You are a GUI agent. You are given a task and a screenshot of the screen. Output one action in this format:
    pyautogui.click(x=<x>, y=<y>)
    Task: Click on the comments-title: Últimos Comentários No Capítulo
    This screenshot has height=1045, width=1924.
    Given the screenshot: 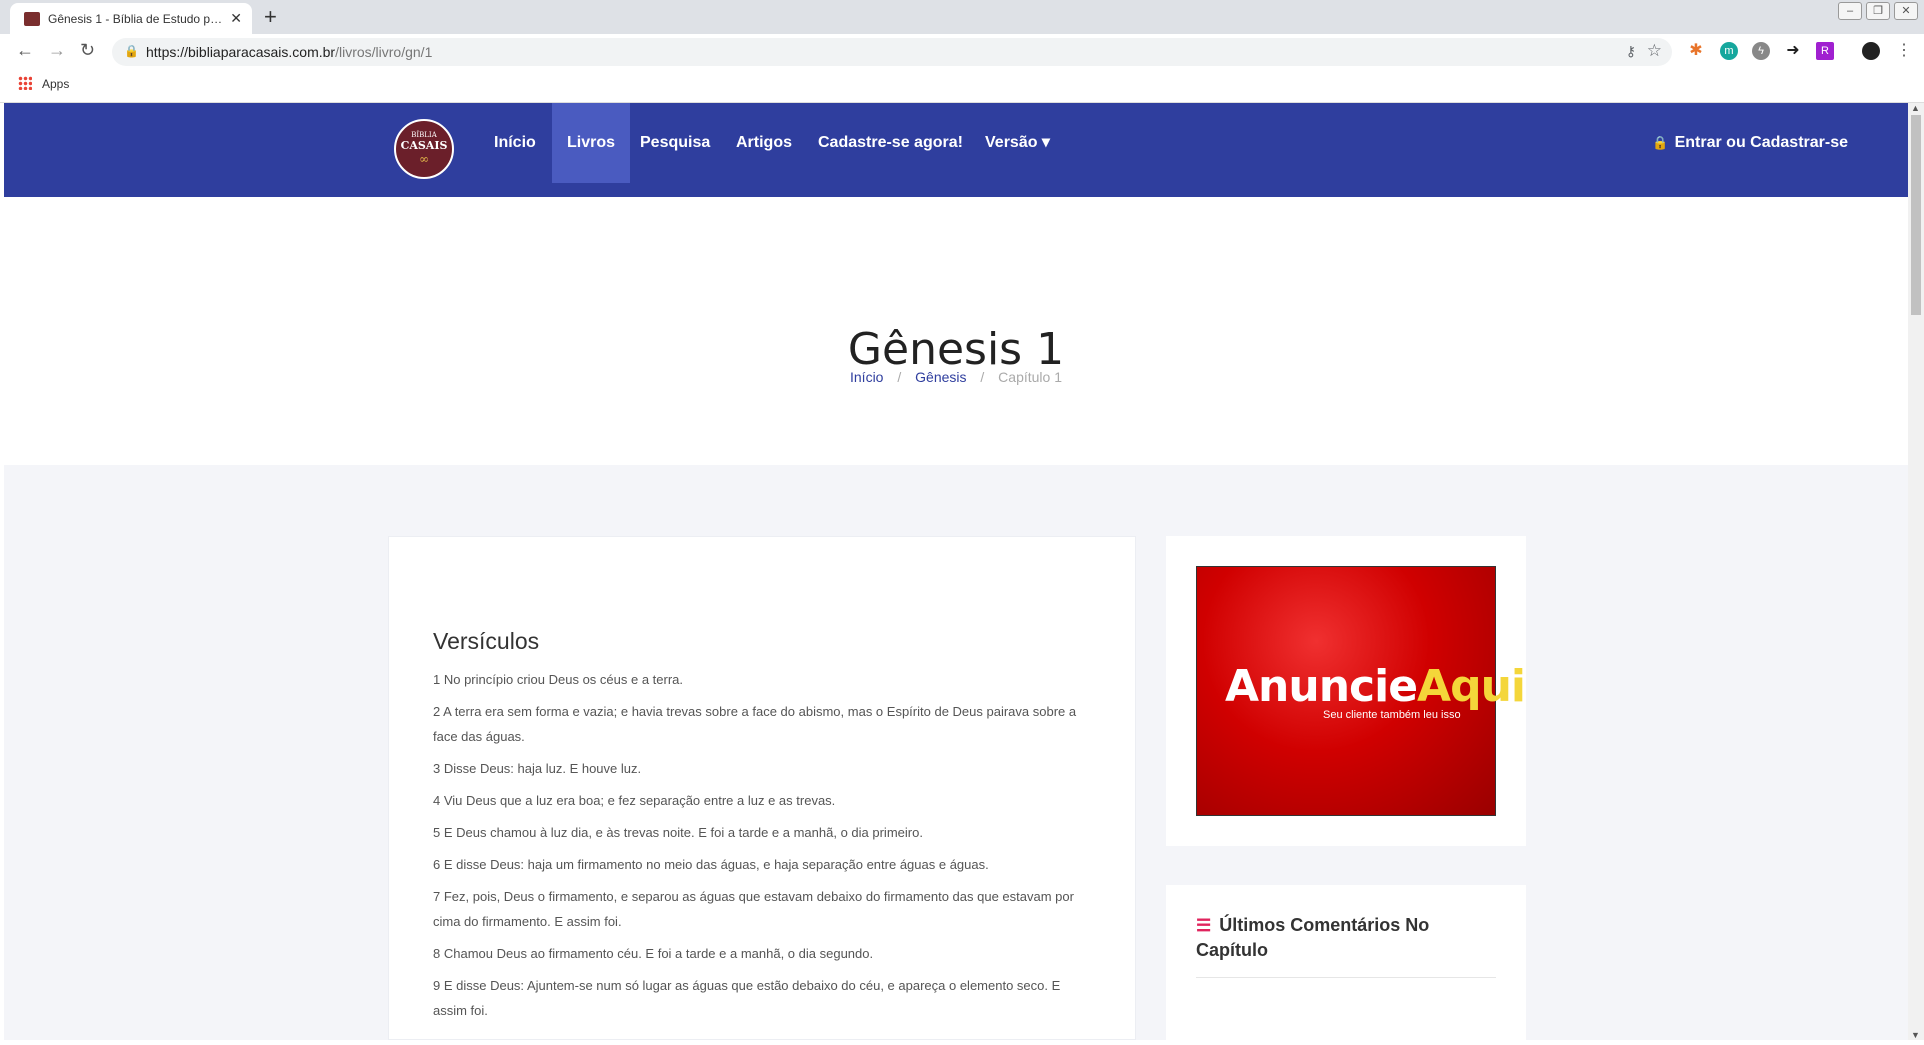 What is the action you would take?
    pyautogui.click(x=1313, y=937)
    